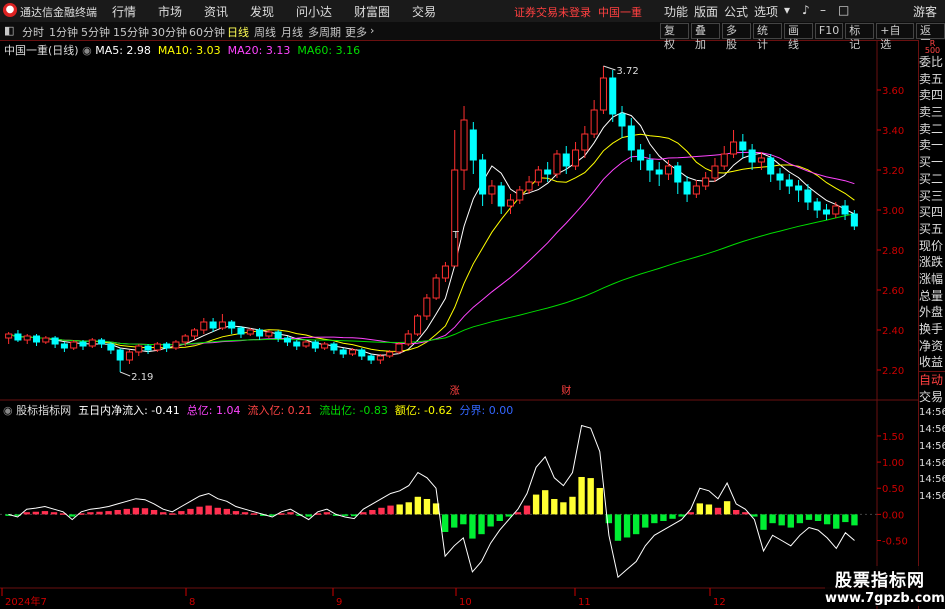  What do you see at coordinates (769, 11) in the screenshot?
I see `menu-item: 选项` at bounding box center [769, 11].